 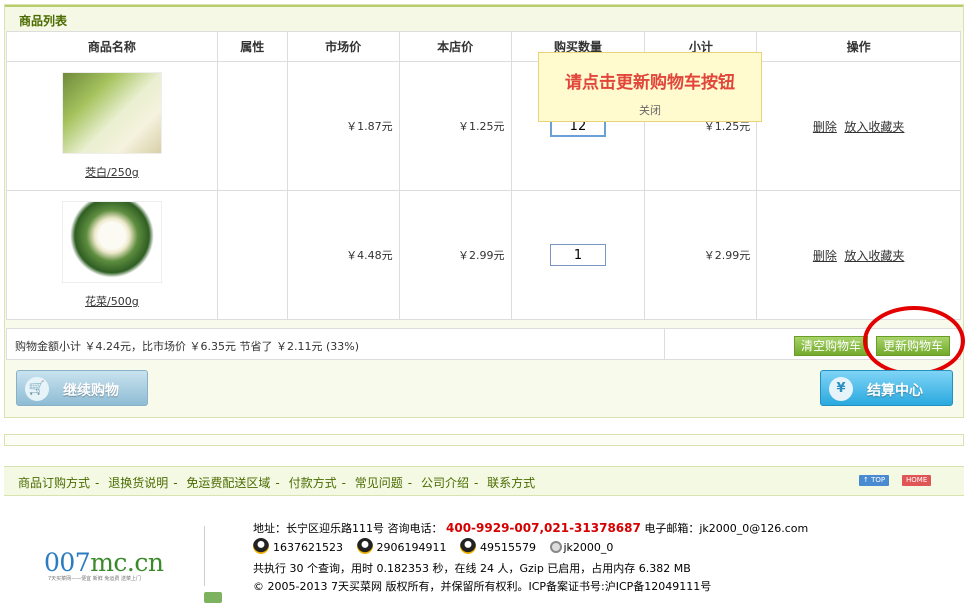 What do you see at coordinates (252, 46) in the screenshot?
I see `col-header-attr: 属性` at bounding box center [252, 46].